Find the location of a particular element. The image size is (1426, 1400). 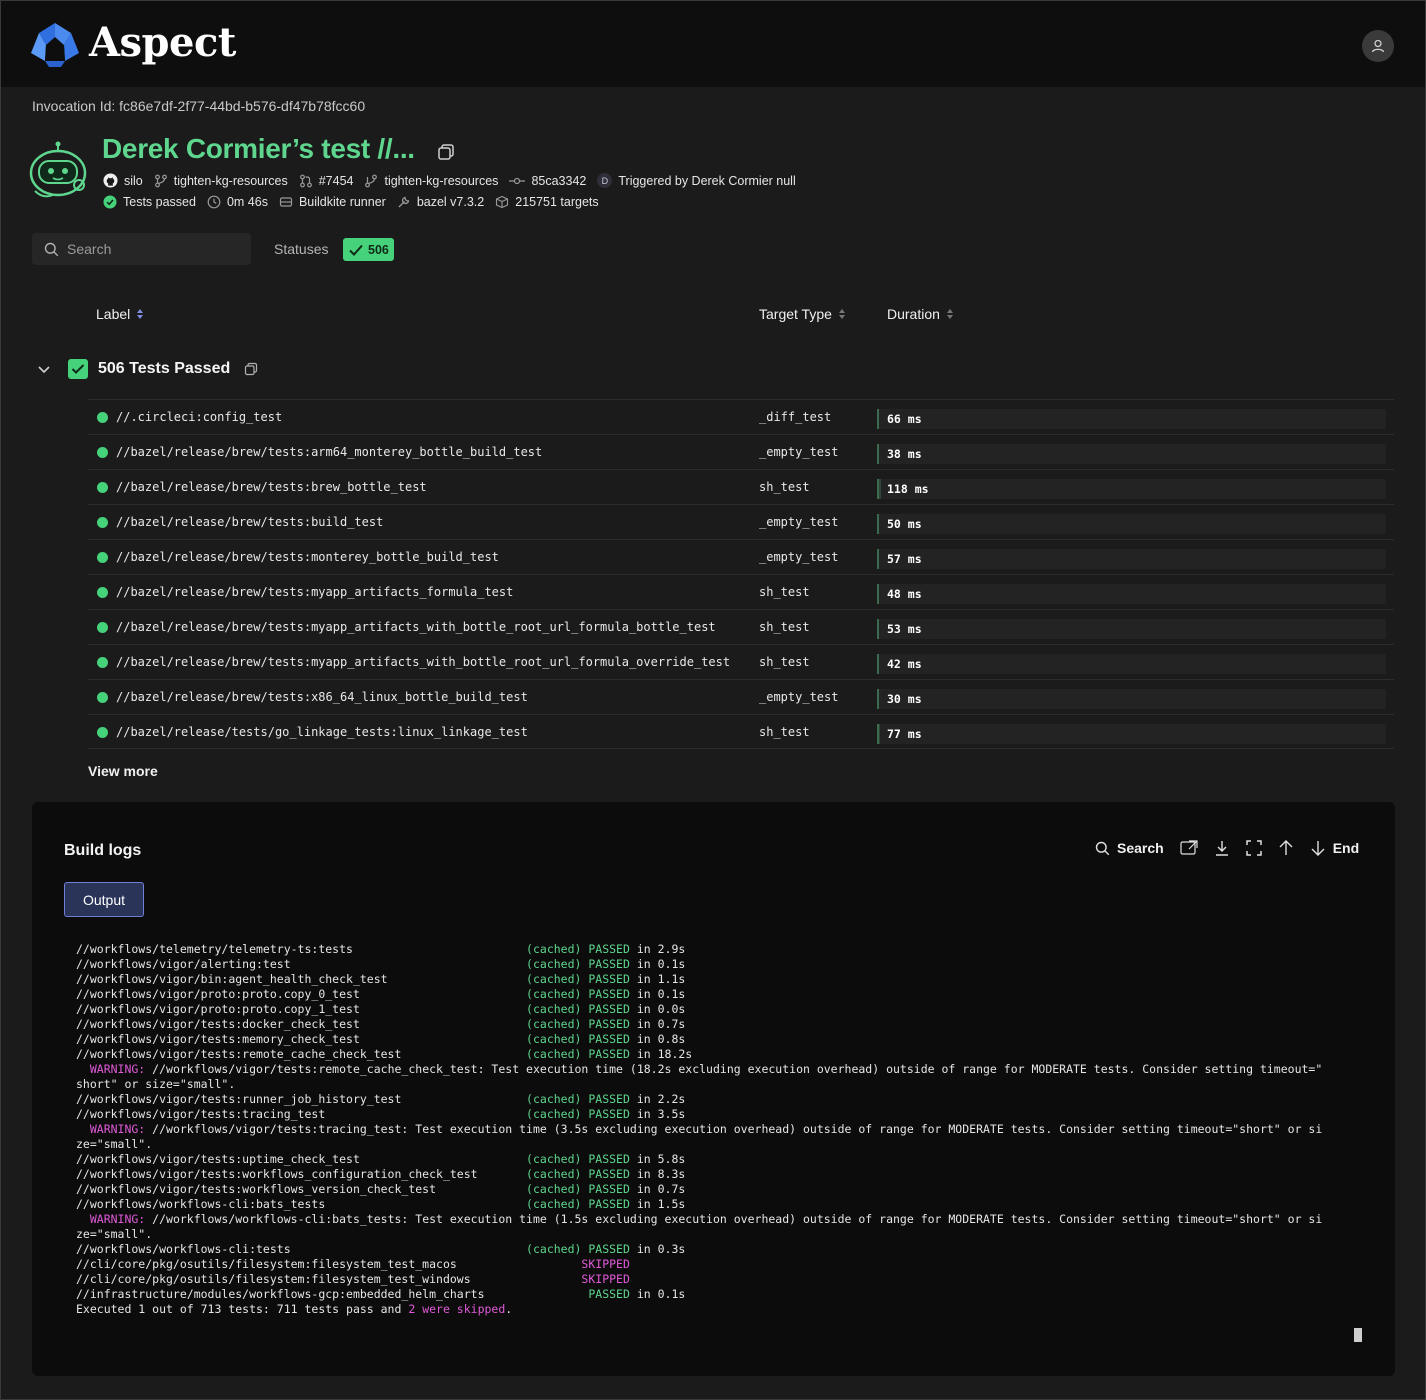

test-label: //.circleci:config_test is located at coordinates (199, 417).